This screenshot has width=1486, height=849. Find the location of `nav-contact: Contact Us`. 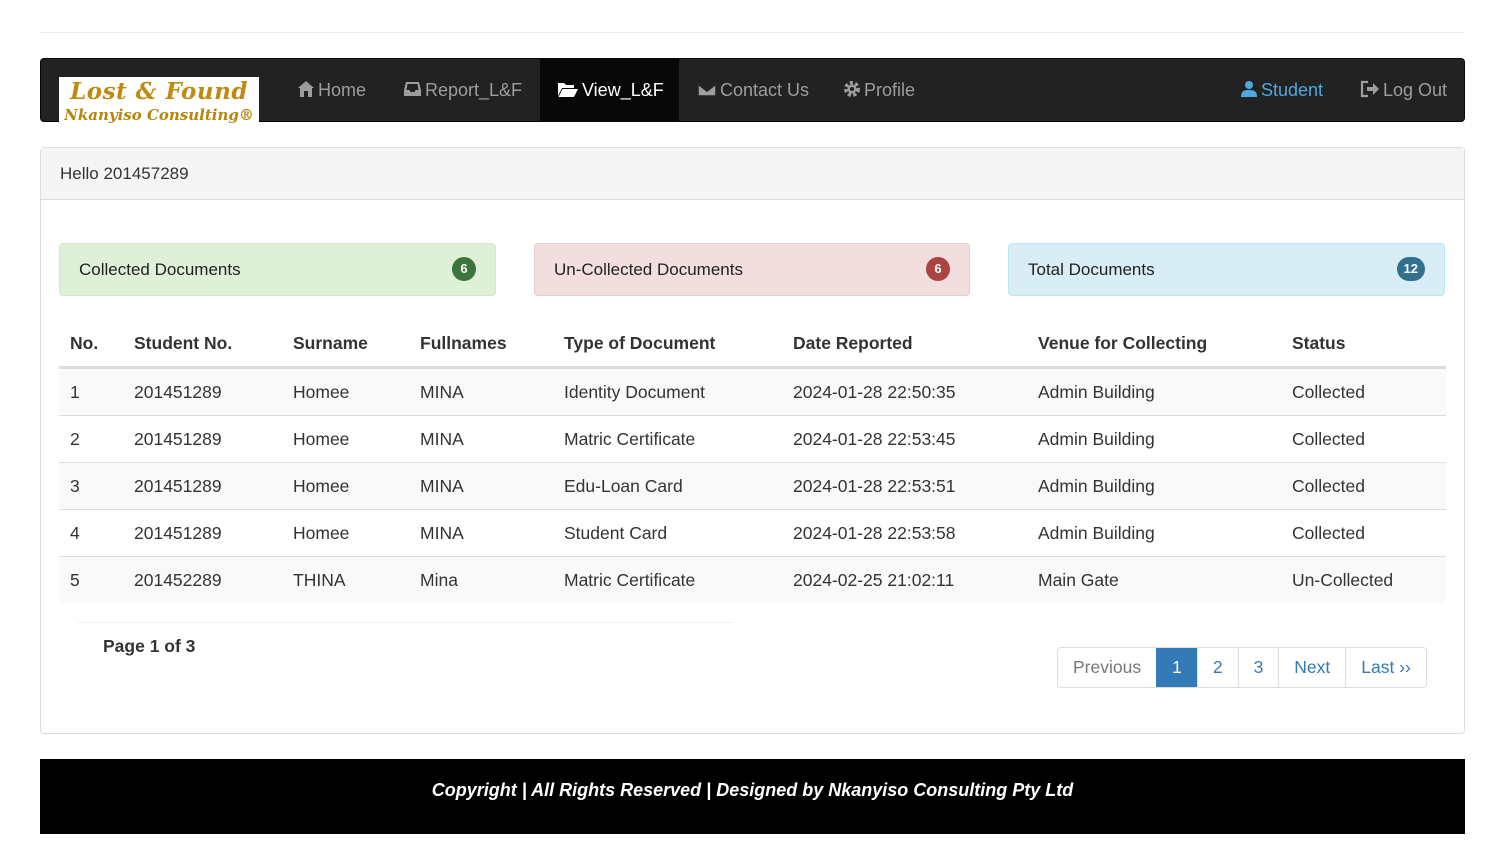

nav-contact: Contact Us is located at coordinates (753, 90).